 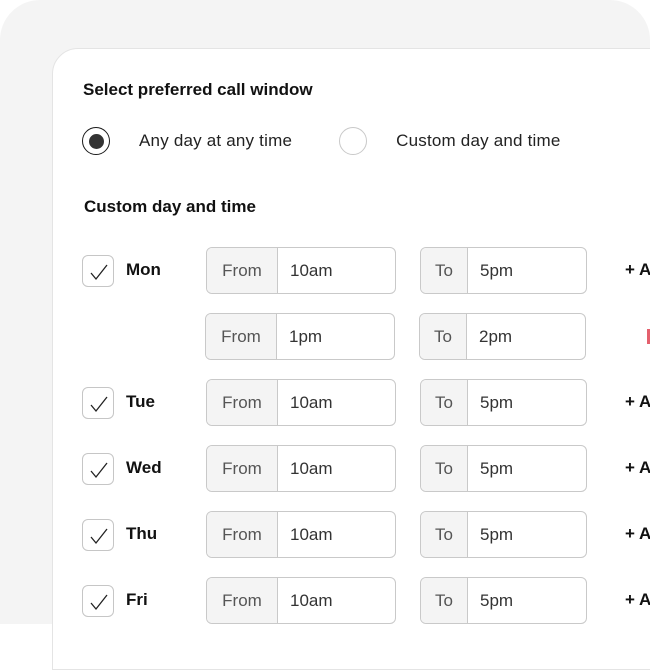 I want to click on day-label-thu: Thu, so click(x=142, y=533).